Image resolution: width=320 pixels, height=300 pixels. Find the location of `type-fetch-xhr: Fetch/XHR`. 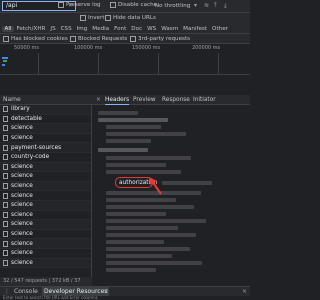

type-fetch-xhr: Fetch/XHR is located at coordinates (31, 29).